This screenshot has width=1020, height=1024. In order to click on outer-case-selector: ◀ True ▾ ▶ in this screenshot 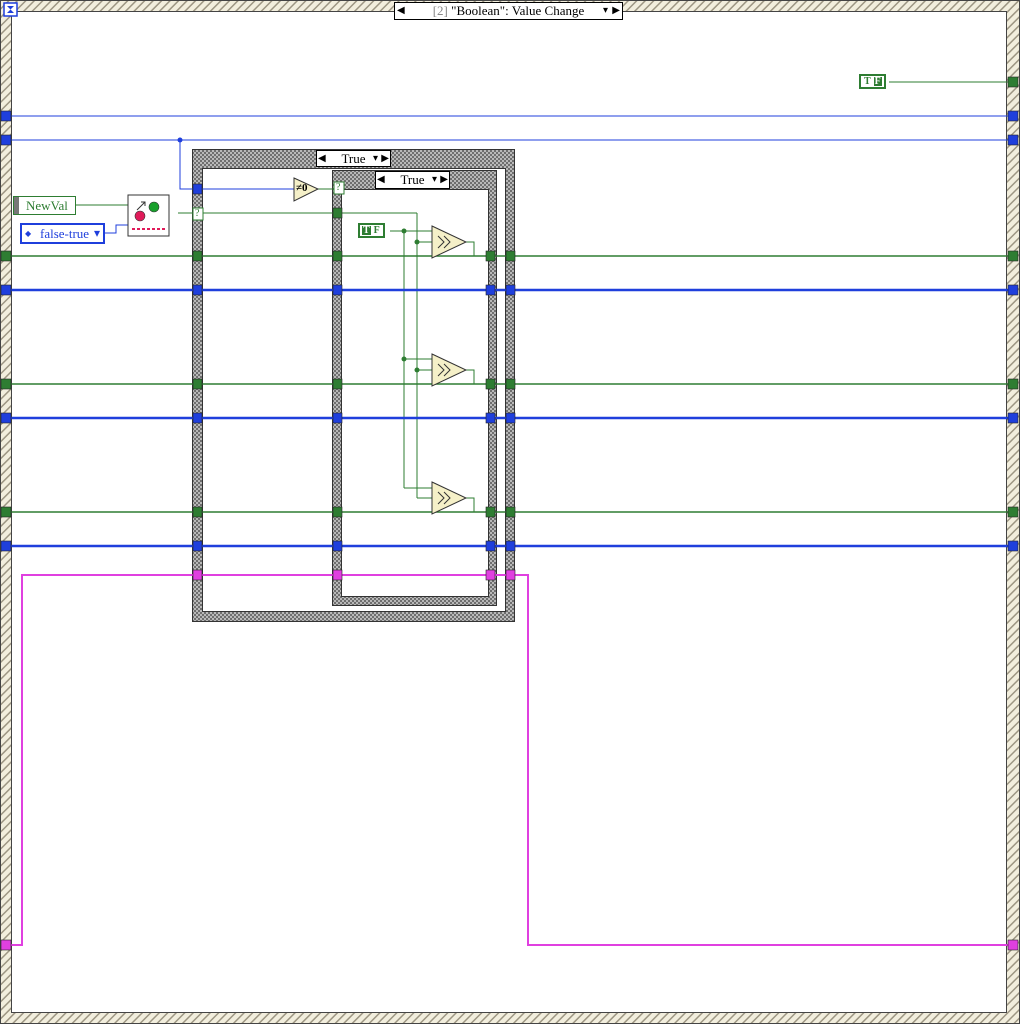, I will do `click(353, 158)`.